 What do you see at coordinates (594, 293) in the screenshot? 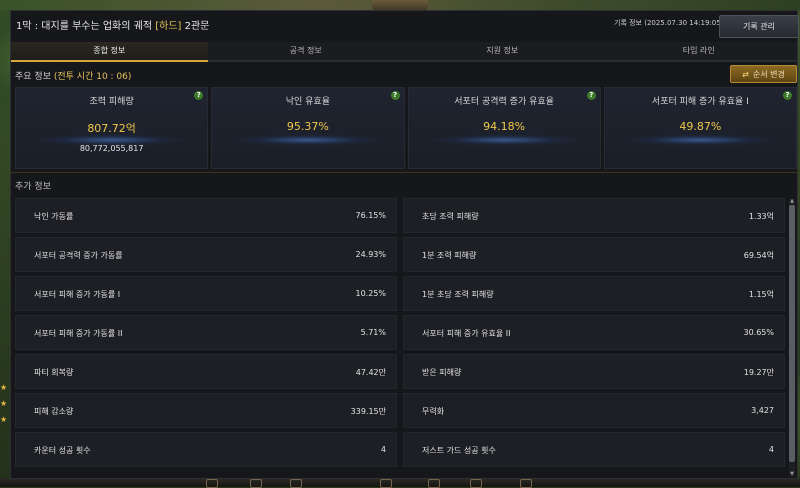
I see `table-row: 1분 초당 조력 피해량 1.15억` at bounding box center [594, 293].